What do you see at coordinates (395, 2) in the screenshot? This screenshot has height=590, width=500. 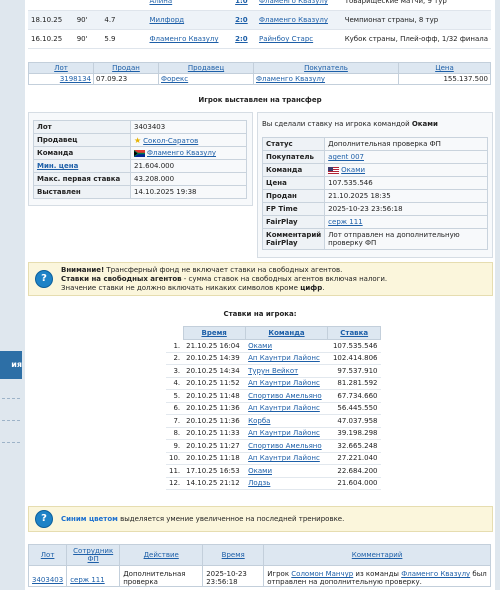 I see `tournament: Товарищеские матчи, 9 тур` at bounding box center [395, 2].